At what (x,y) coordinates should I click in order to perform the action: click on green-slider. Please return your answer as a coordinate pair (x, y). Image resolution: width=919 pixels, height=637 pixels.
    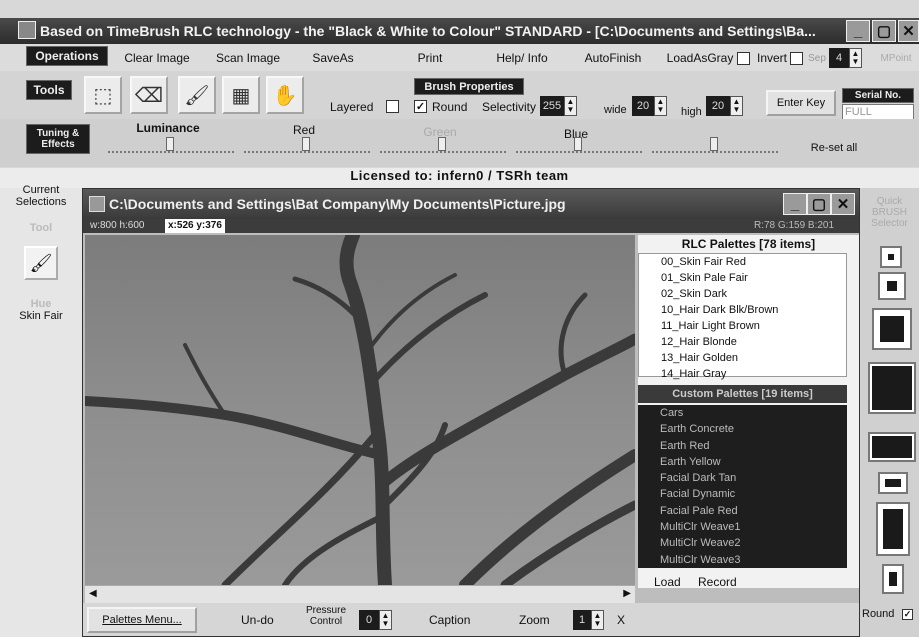
    Looking at the image, I should click on (443, 145).